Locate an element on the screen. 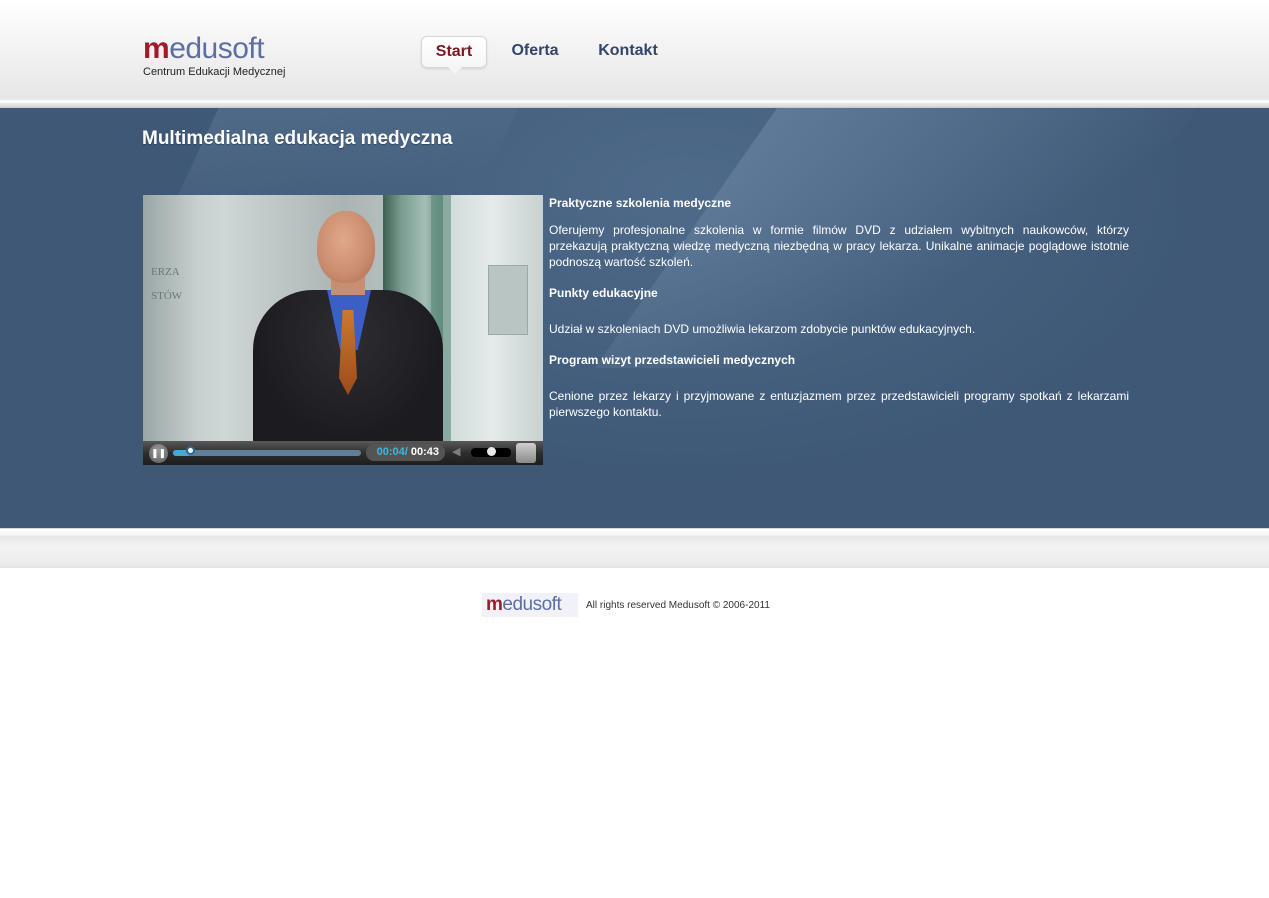 The height and width of the screenshot is (898, 1269). footer-logo-mark: m is located at coordinates (494, 604).